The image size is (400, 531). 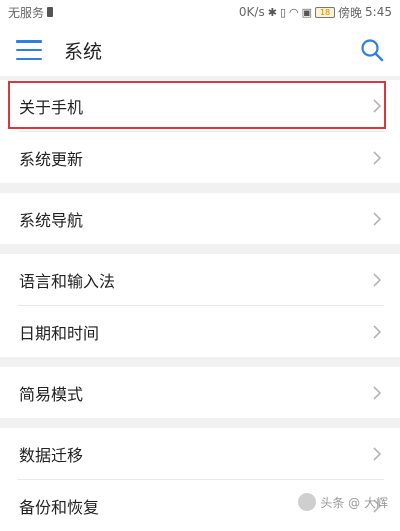 I want to click on watermark-logo-icon, so click(x=307, y=502).